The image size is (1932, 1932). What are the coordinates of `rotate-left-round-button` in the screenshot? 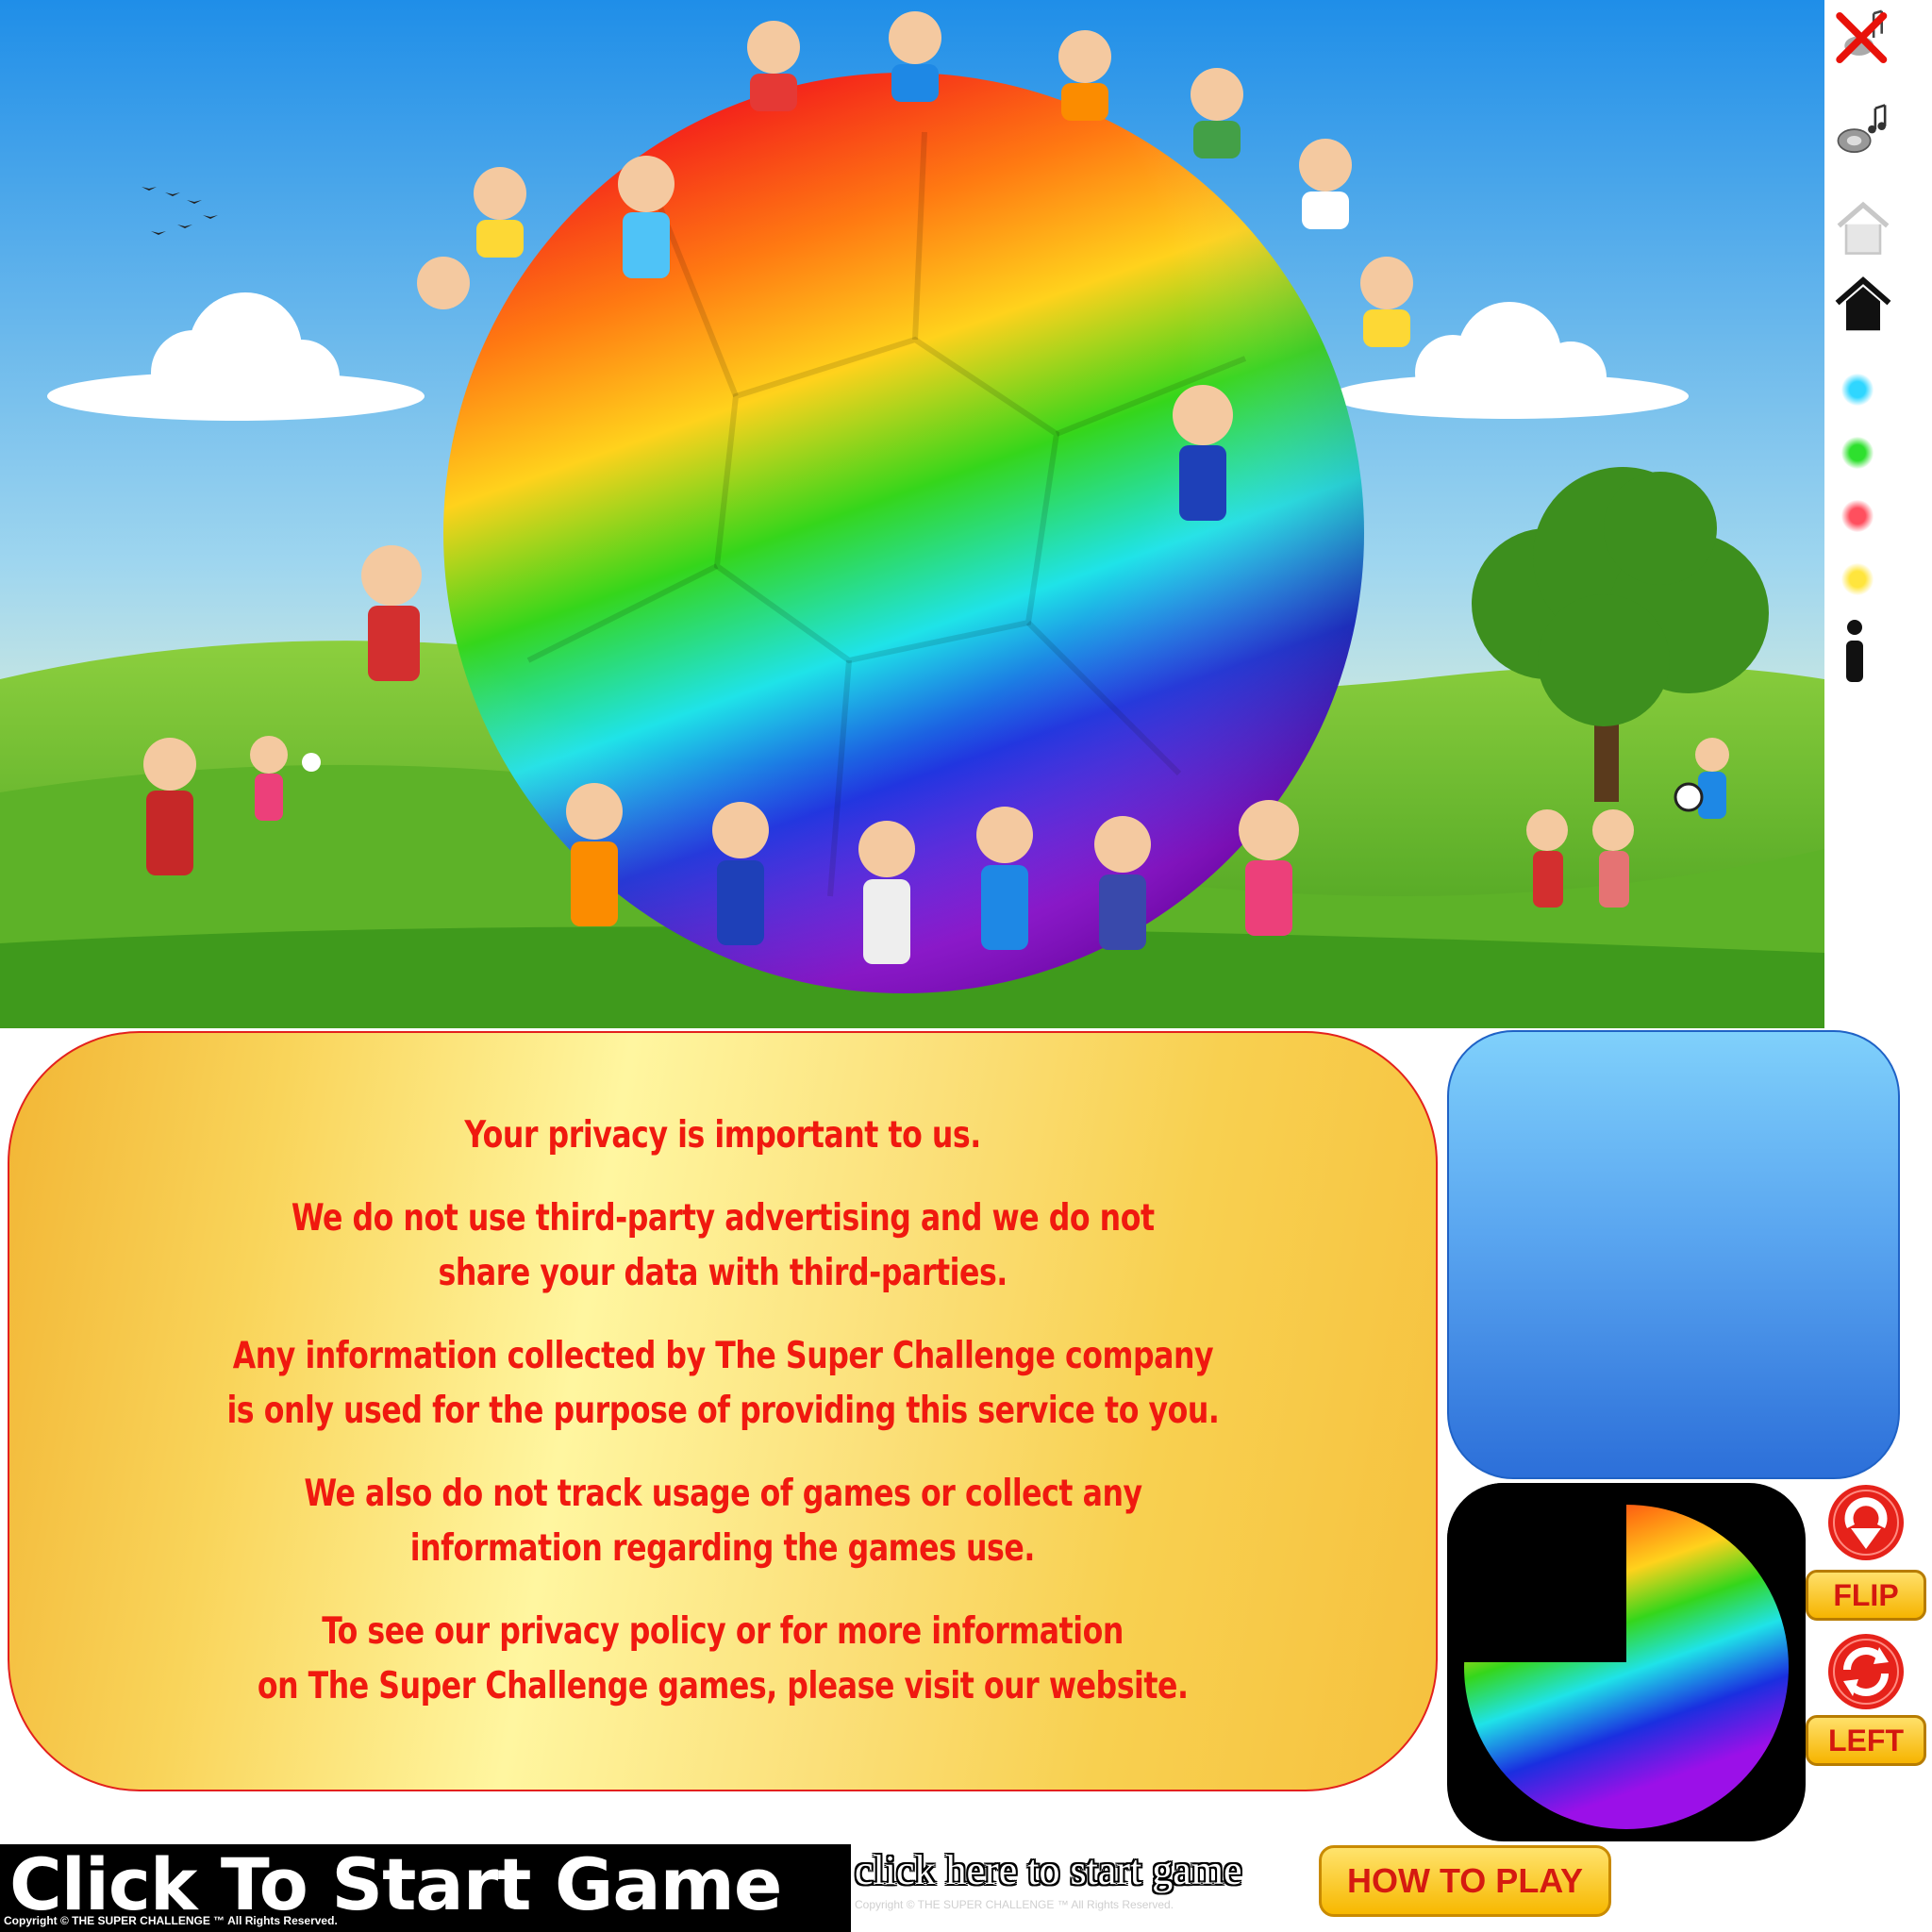 It's located at (1866, 1672).